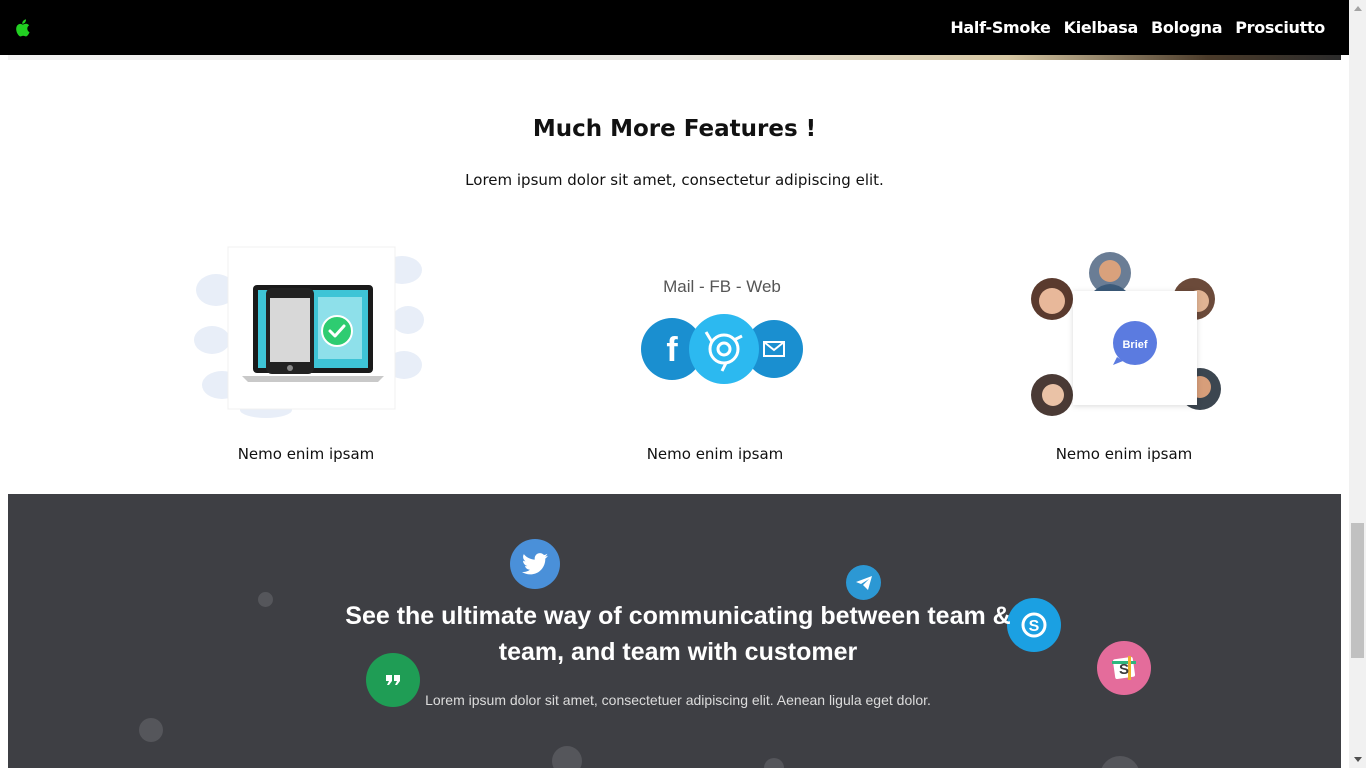  I want to click on feature-card-3: Brief Nemo enim ipsam, so click(1124, 365).